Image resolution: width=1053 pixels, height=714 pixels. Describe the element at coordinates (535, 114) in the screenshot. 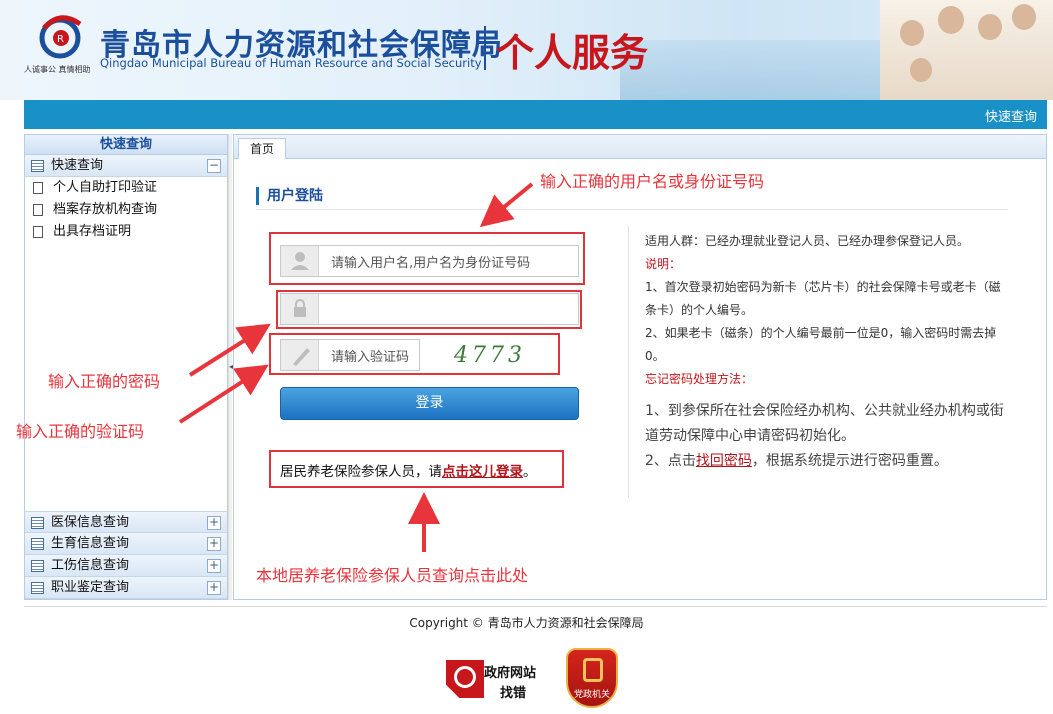

I see `top-navbar: 快速查询` at that location.